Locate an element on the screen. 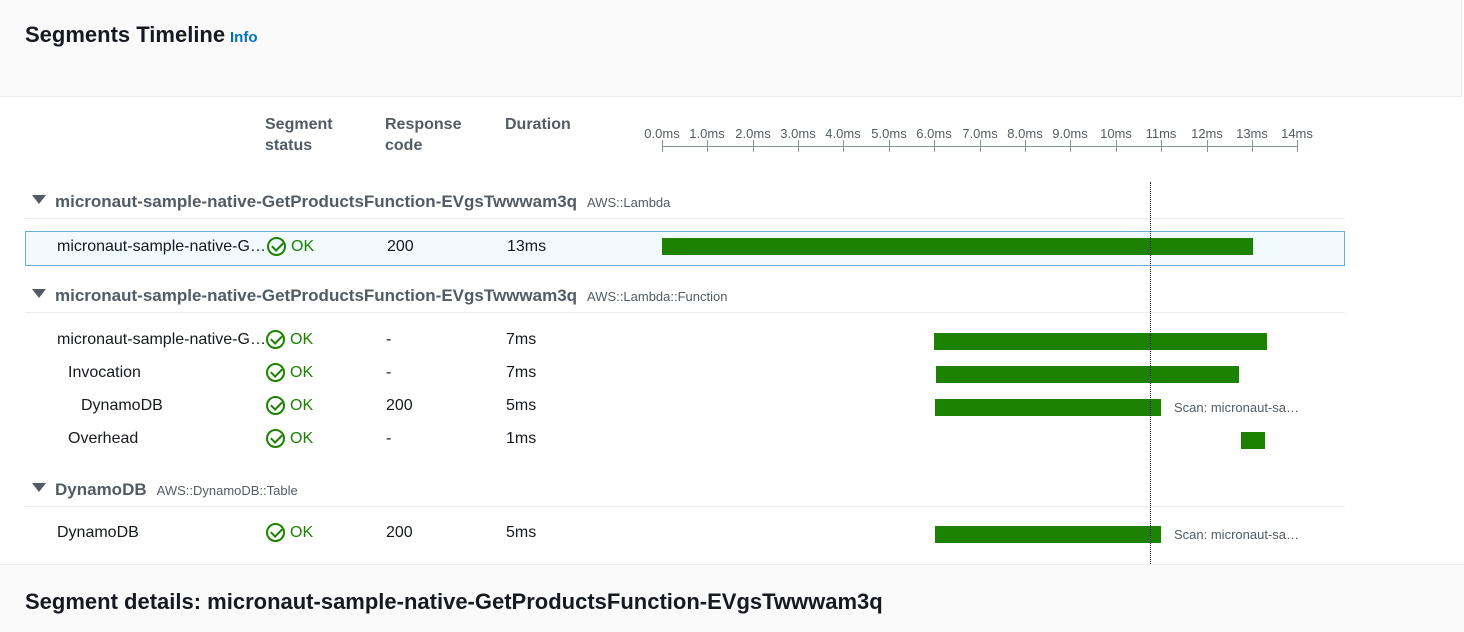 The height and width of the screenshot is (632, 1464). tick-label: 5.0ms is located at coordinates (889, 133).